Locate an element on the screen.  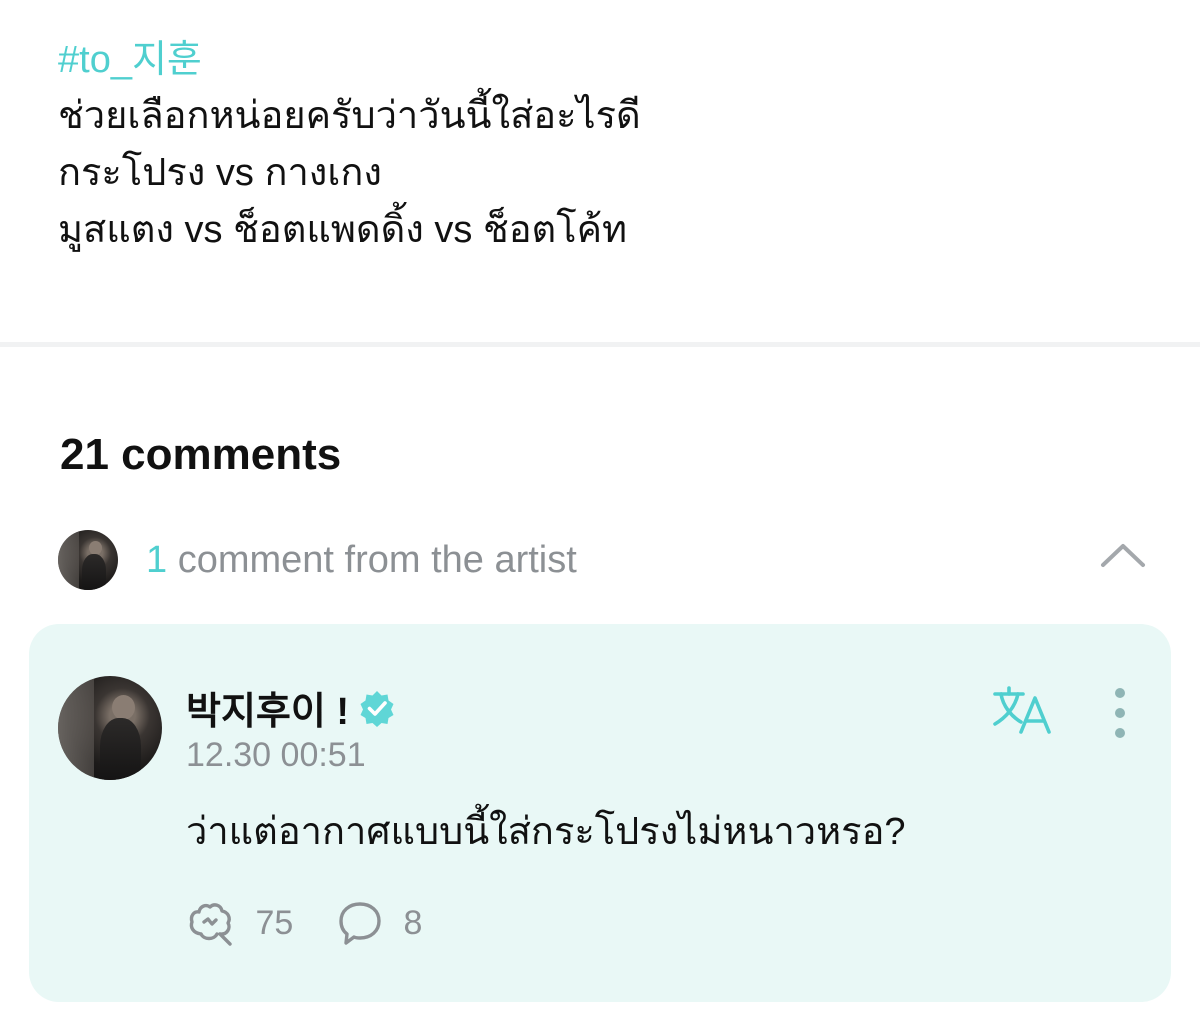
translate-icon is located at coordinates (1022, 710).